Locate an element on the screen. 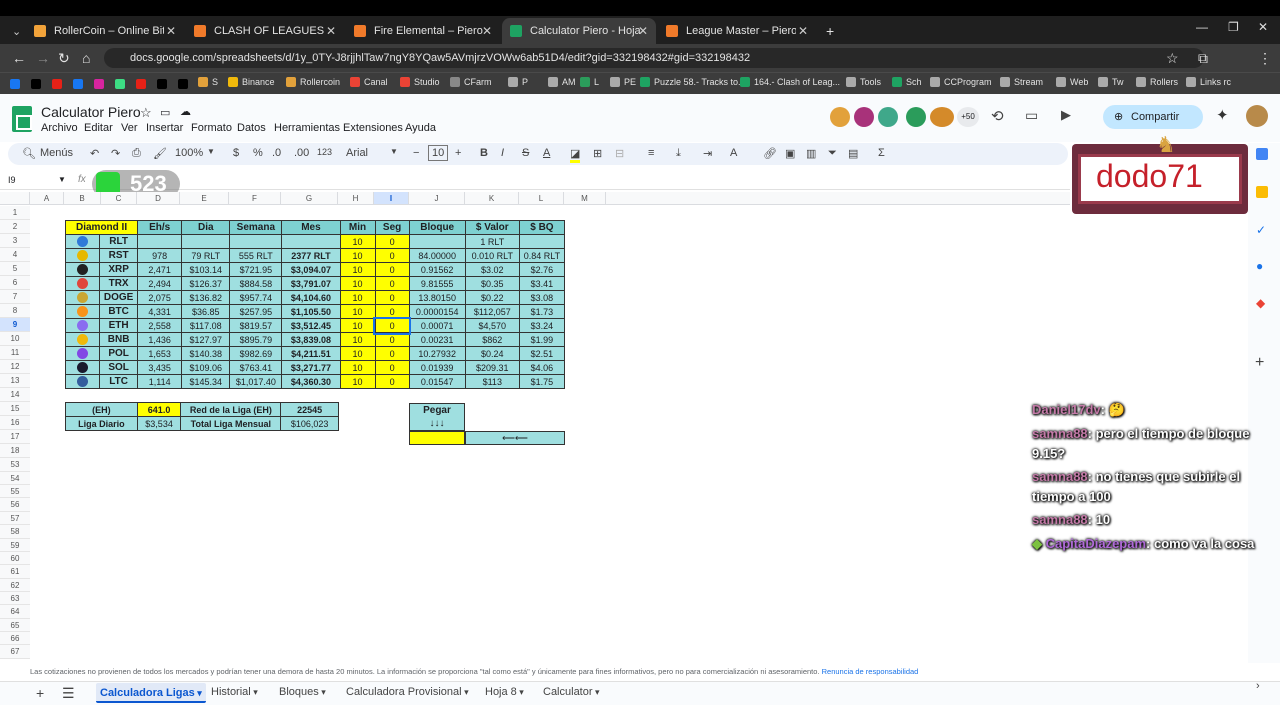 The height and width of the screenshot is (720, 1280). row-header: 6 is located at coordinates (15, 283).